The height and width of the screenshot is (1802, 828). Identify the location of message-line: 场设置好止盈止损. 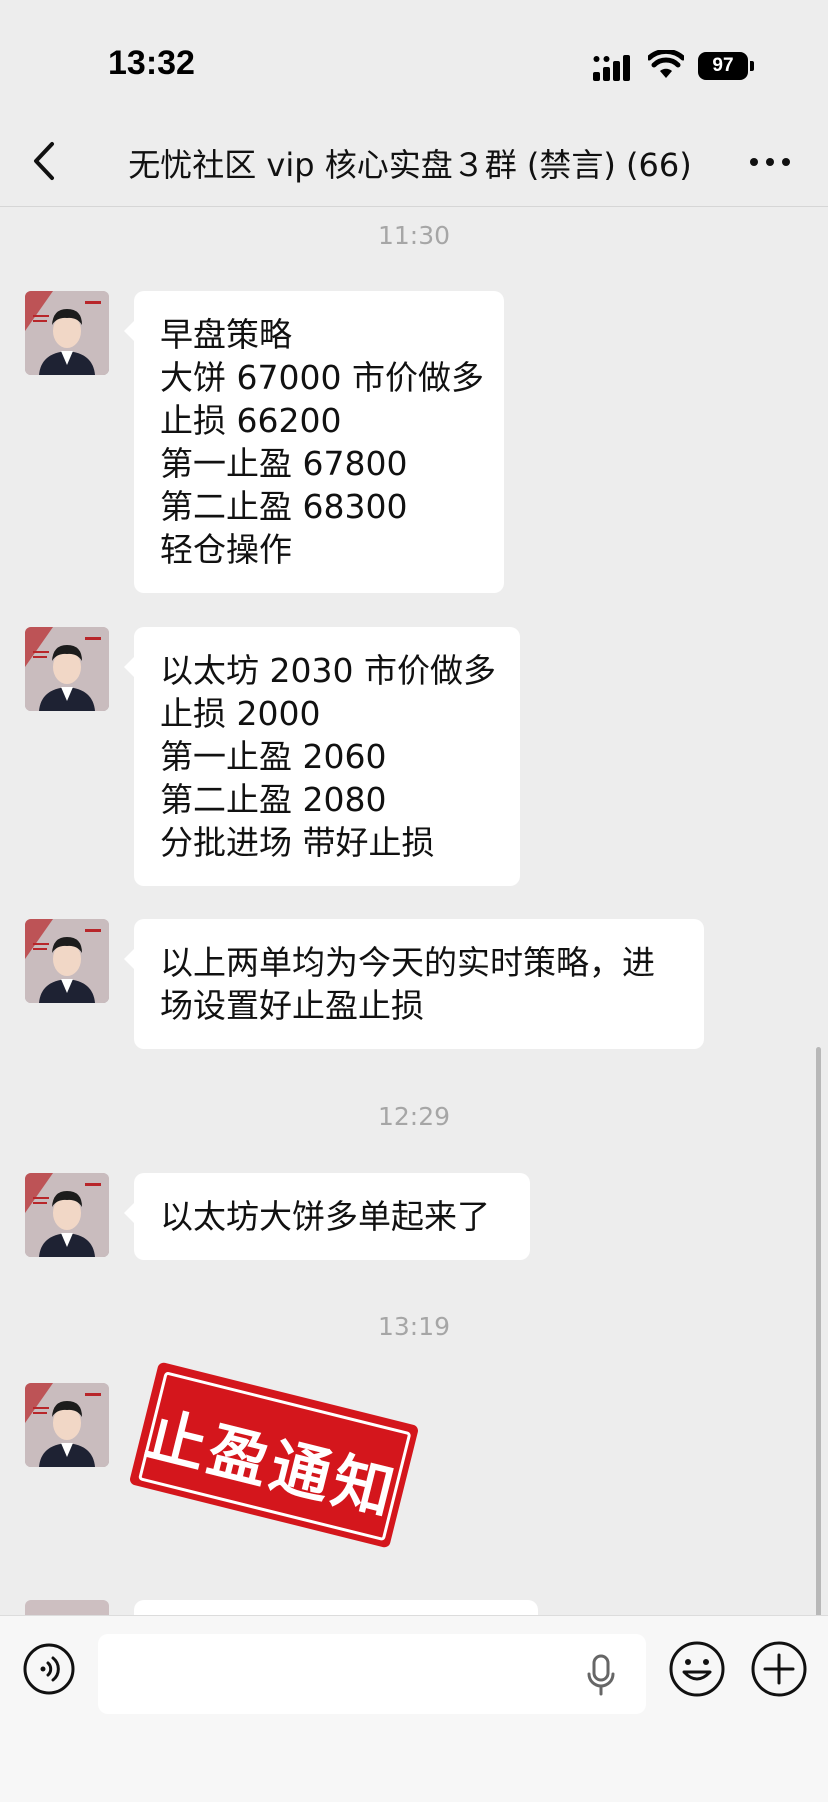
(292, 1005).